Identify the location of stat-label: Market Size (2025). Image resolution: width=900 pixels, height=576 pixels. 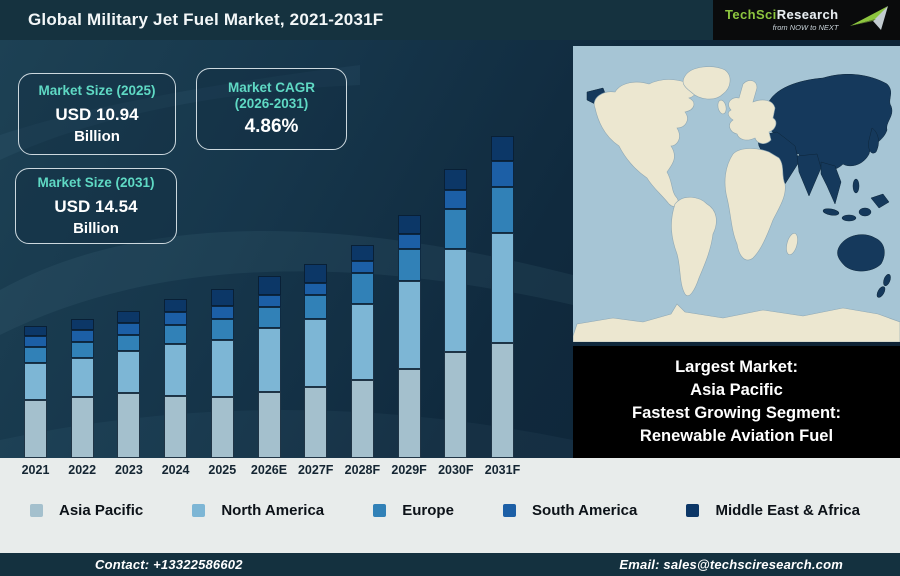
(97, 91).